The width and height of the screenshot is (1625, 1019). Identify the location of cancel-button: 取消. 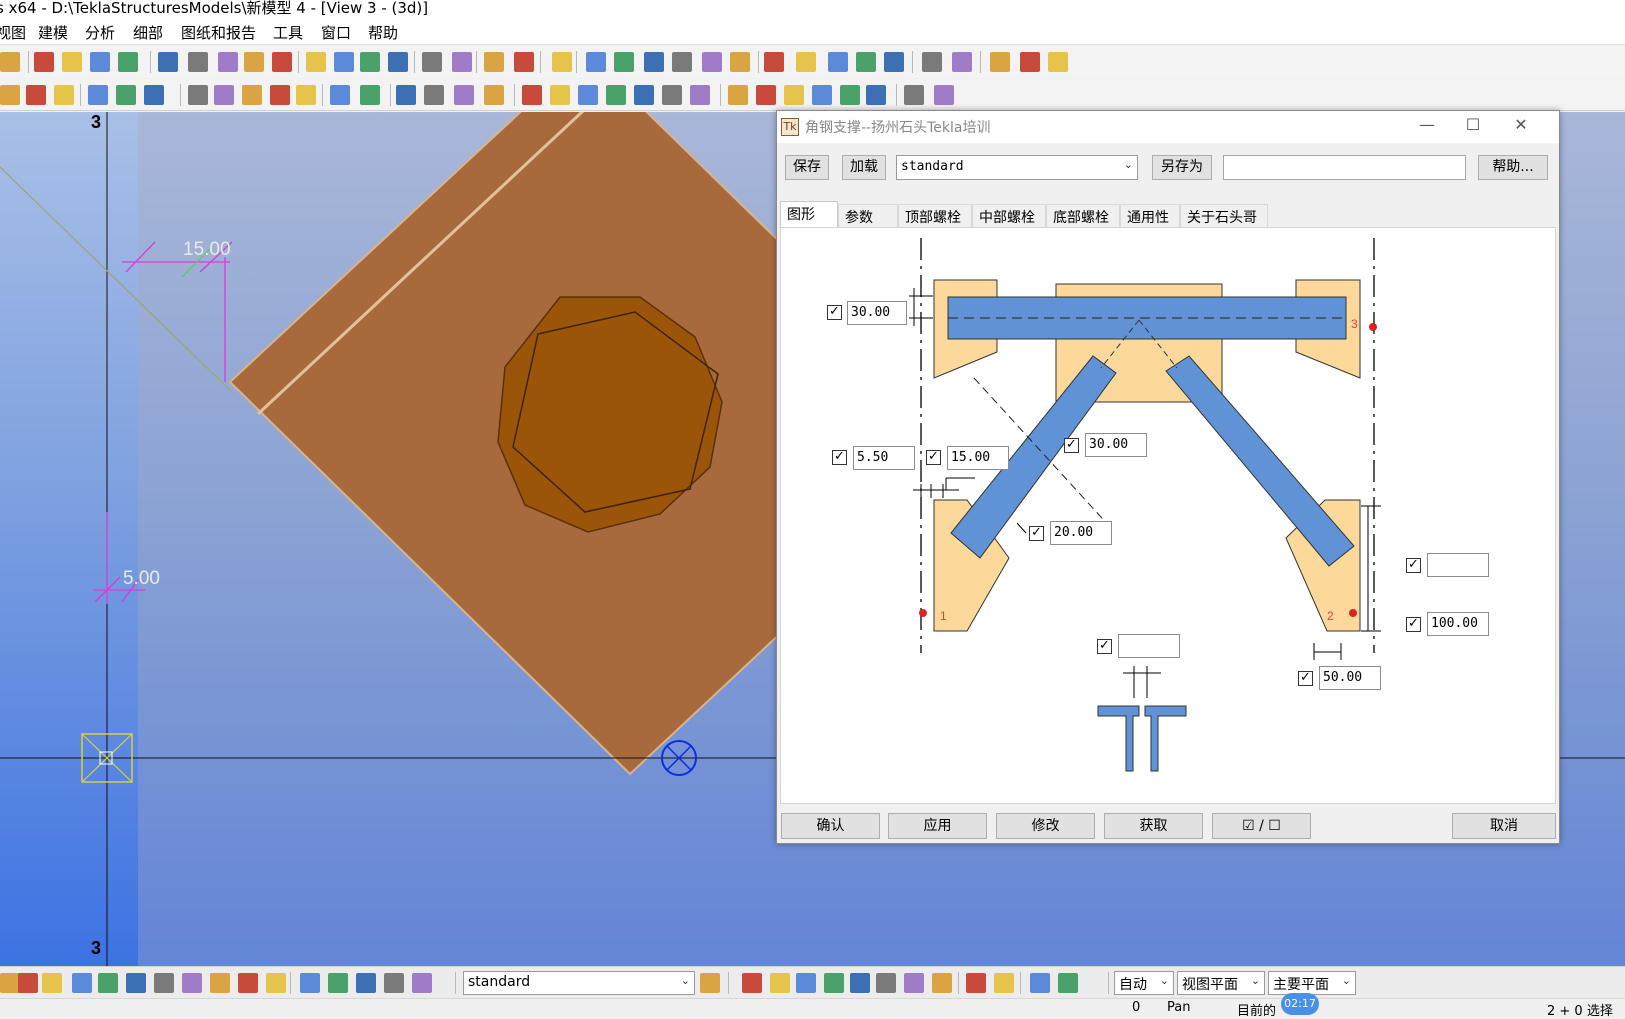
(1504, 826).